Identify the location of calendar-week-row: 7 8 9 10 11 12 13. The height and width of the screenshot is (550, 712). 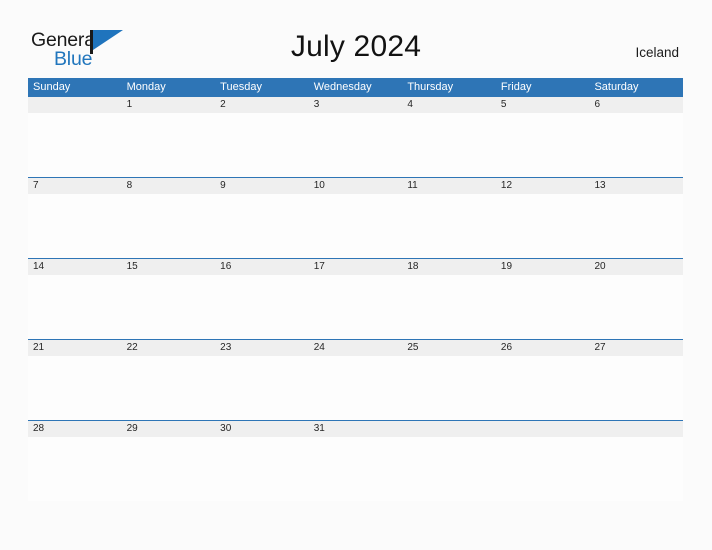
(355, 217).